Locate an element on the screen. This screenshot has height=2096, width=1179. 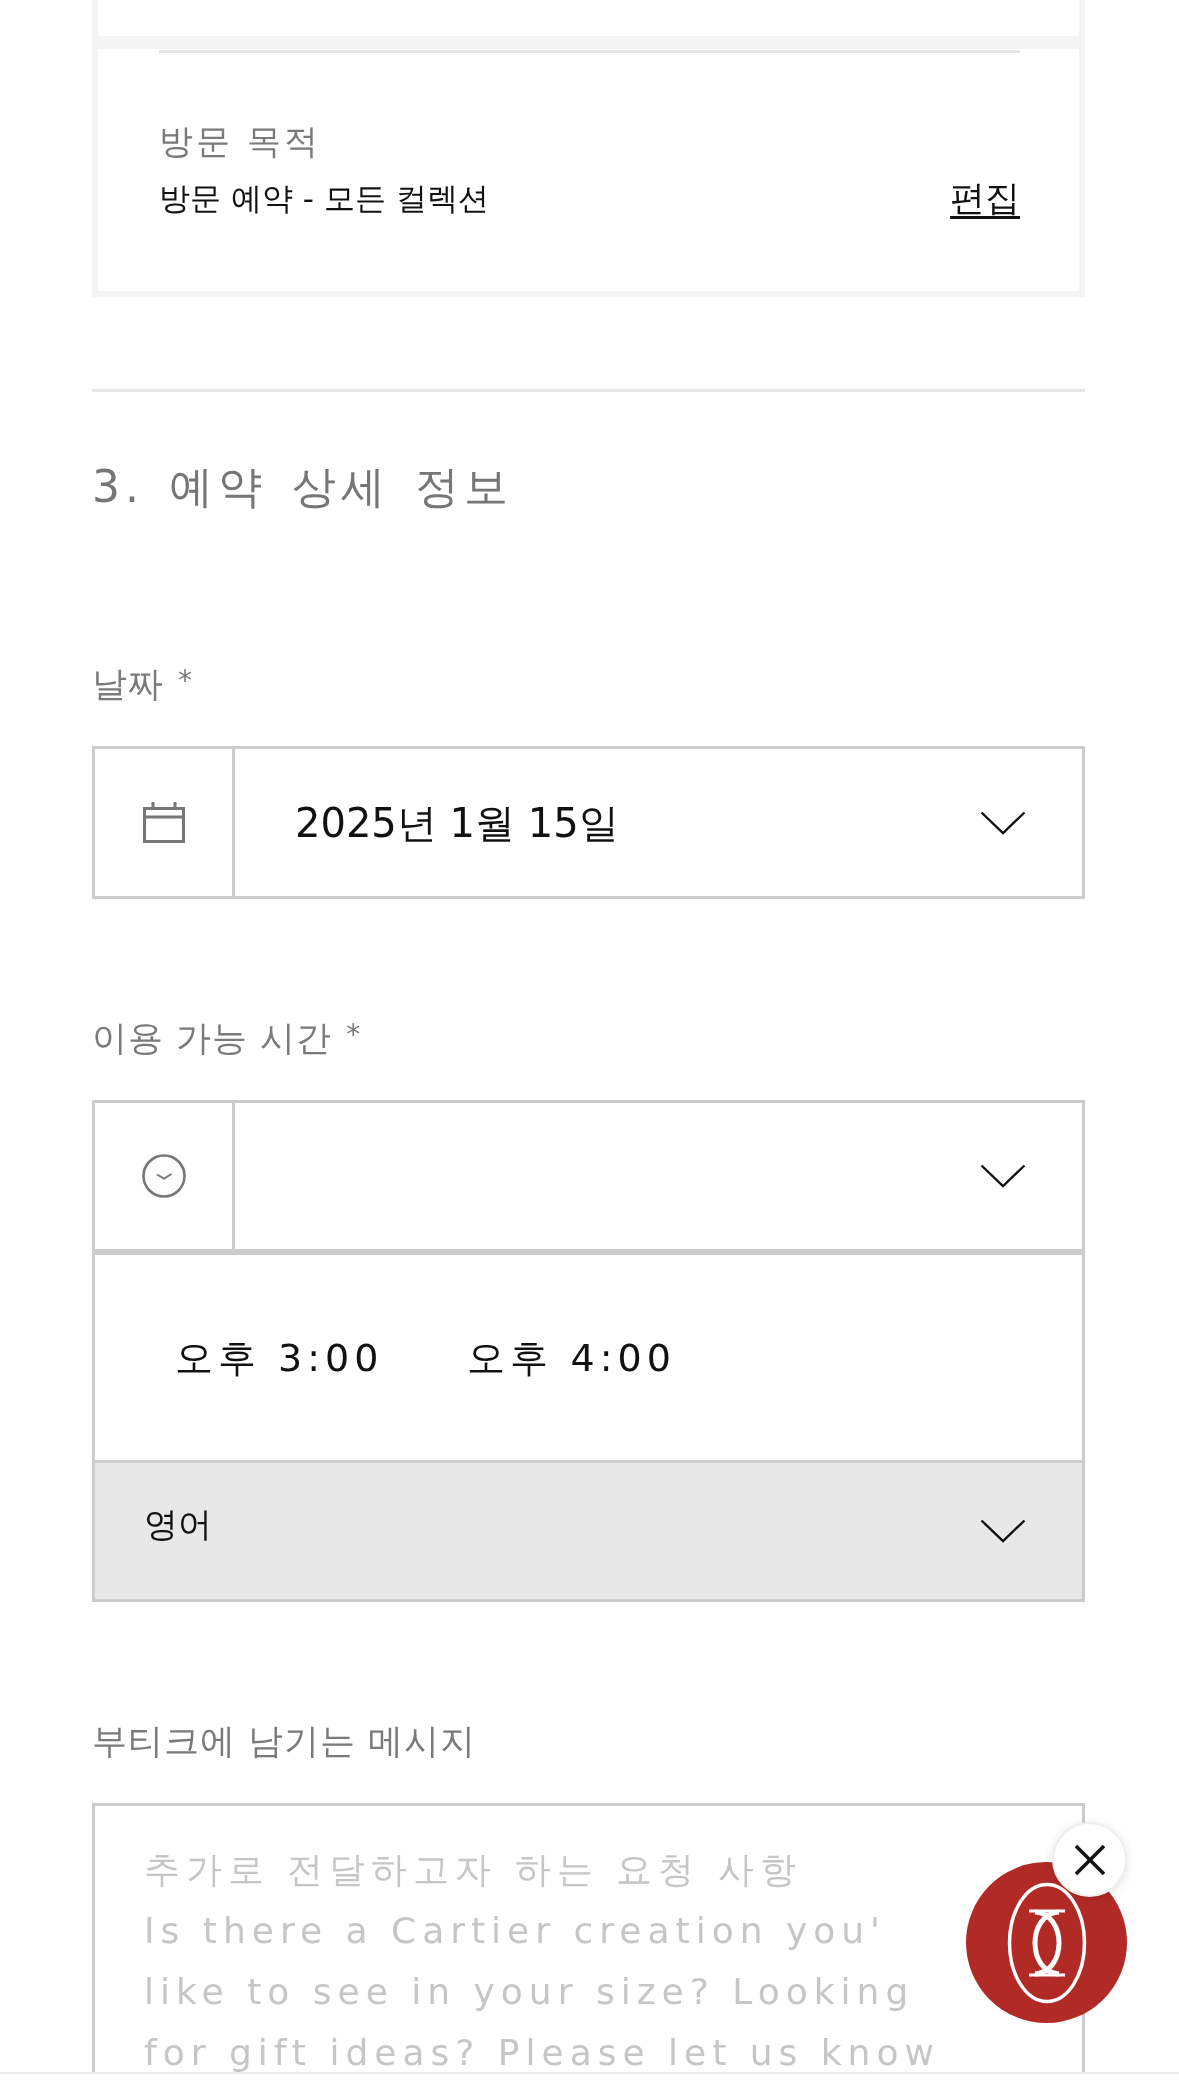
message-field: 추가로 전달하고자 하는 요청 사항 Is there a Cartier creation you' like to see in your size? Looking for gift ideas? Please let us know is located at coordinates (588, 1937).